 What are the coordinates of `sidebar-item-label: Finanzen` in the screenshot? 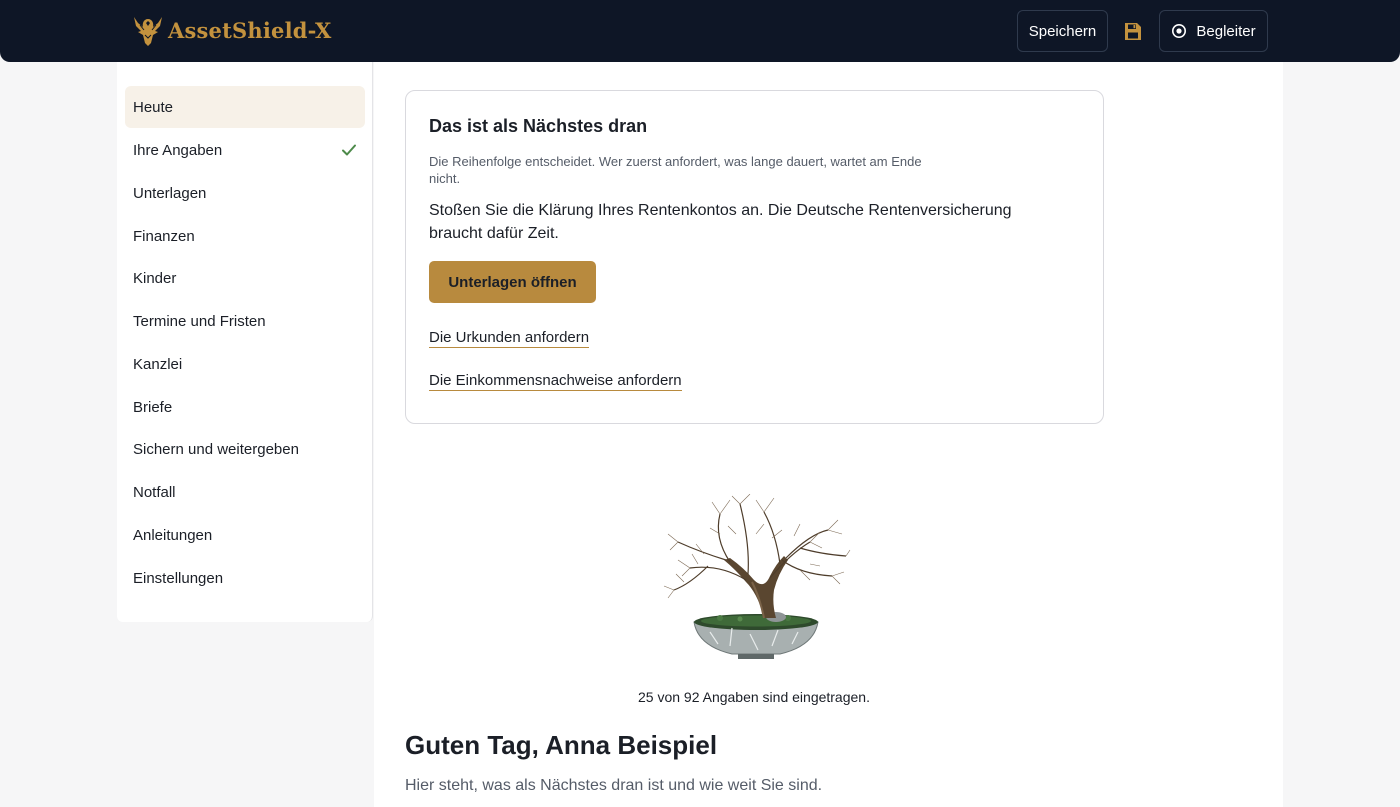 It's located at (164, 236).